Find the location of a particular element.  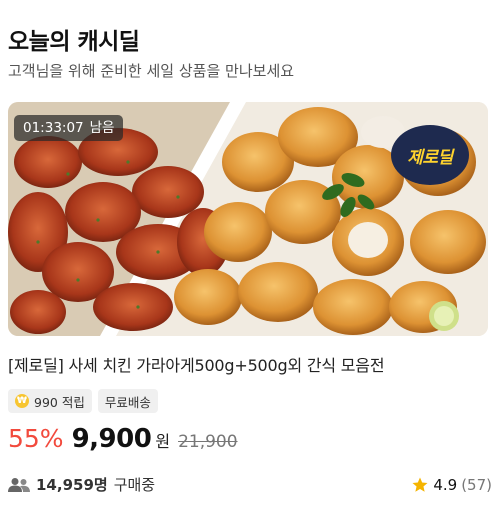

coin-icon: ₩ is located at coordinates (22, 401).